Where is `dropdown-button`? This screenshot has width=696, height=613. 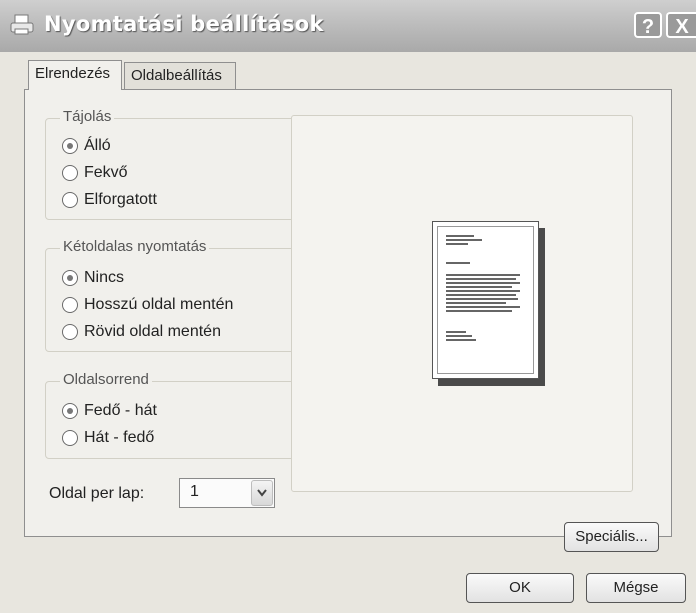 dropdown-button is located at coordinates (262, 493).